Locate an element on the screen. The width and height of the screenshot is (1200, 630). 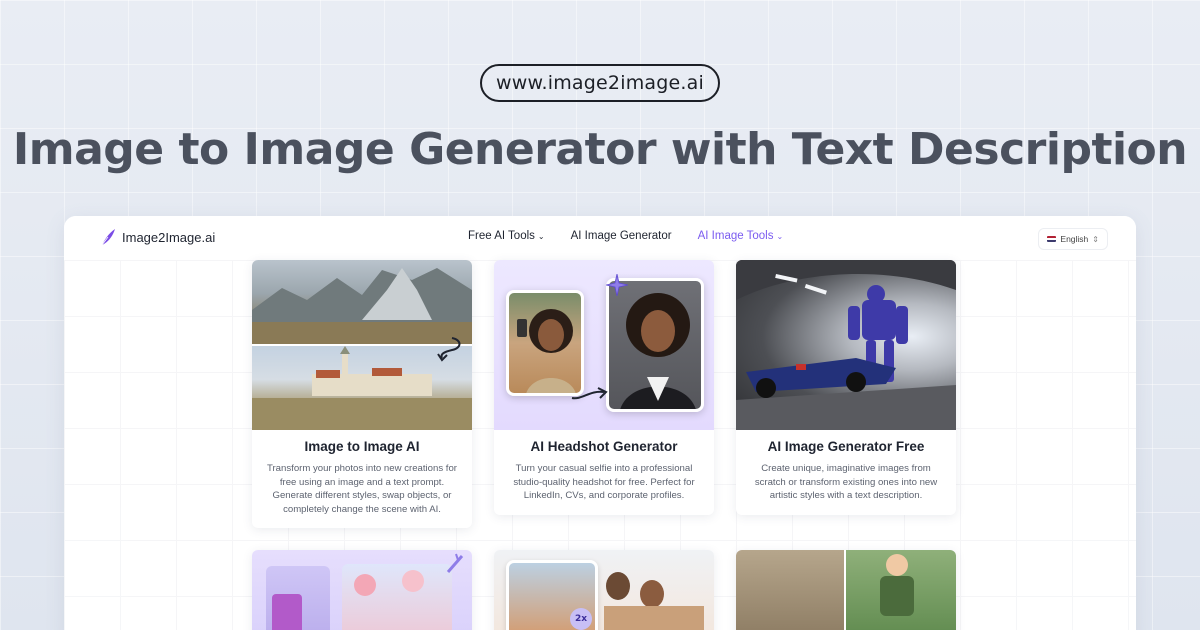
mountain-castle-illustration is located at coordinates (362, 306).